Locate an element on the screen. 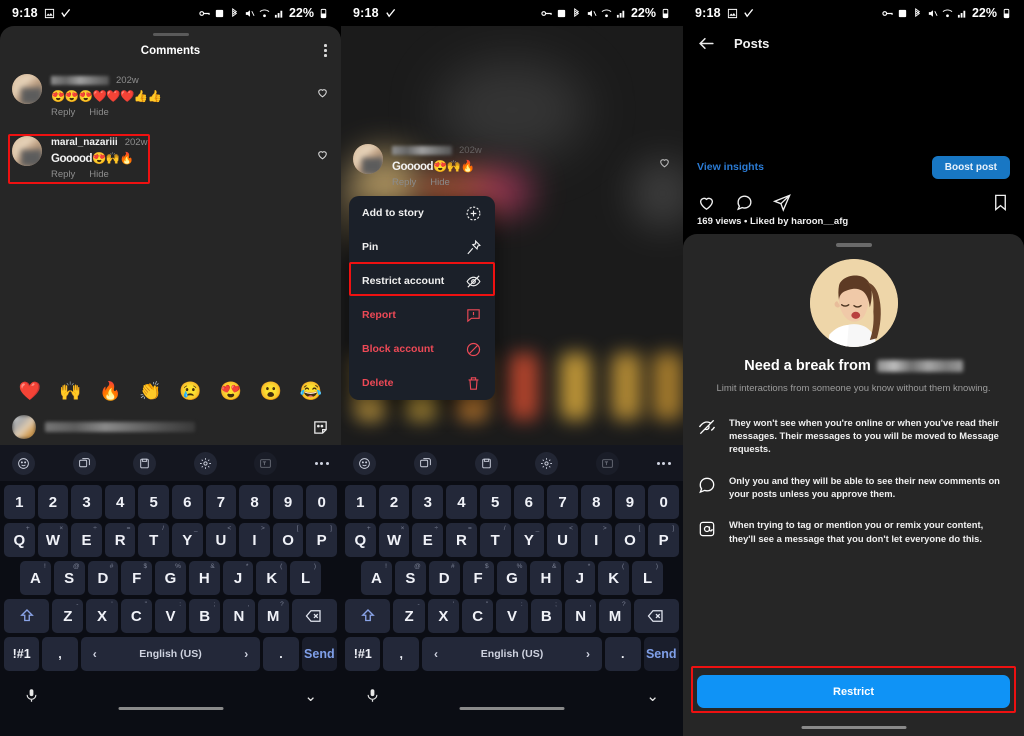  avatar is located at coordinates (27, 89).